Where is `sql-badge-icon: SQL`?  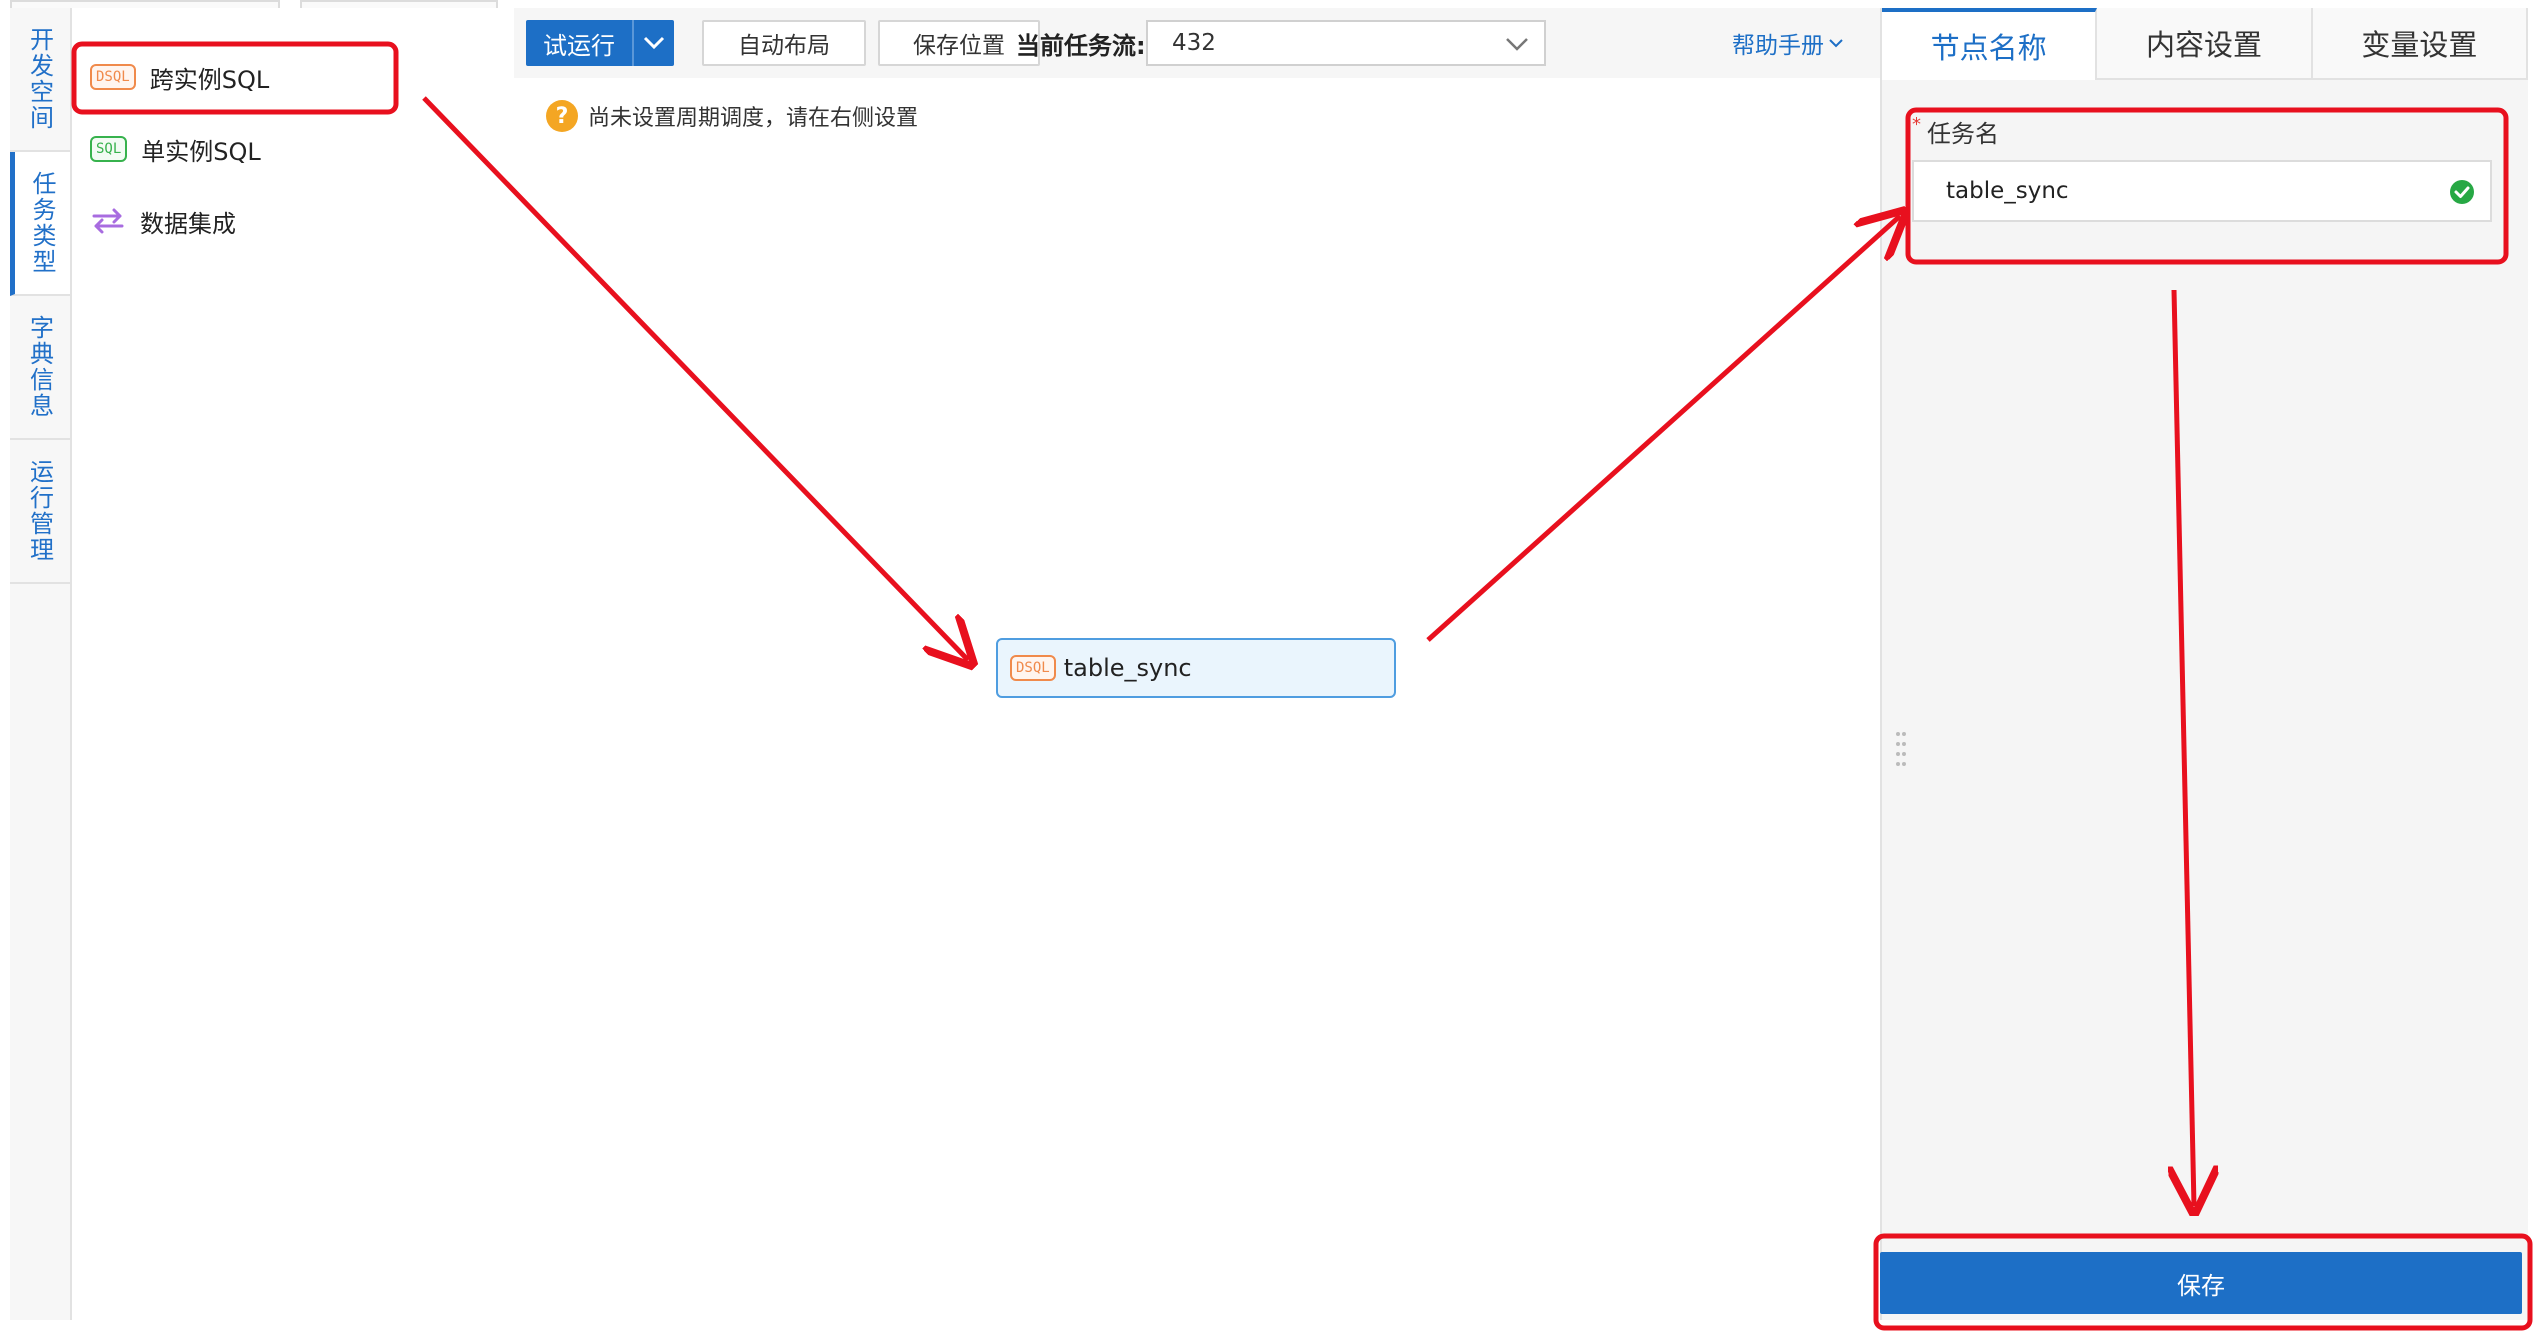 sql-badge-icon: SQL is located at coordinates (109, 149).